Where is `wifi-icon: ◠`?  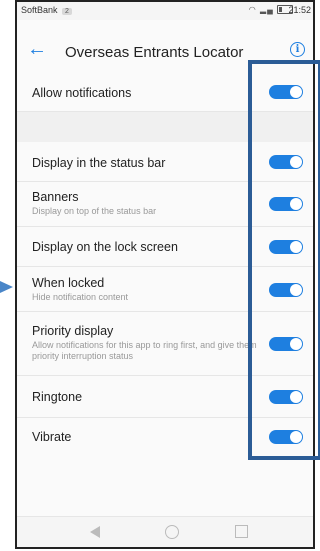
wifi-icon: ◠ is located at coordinates (252, 9).